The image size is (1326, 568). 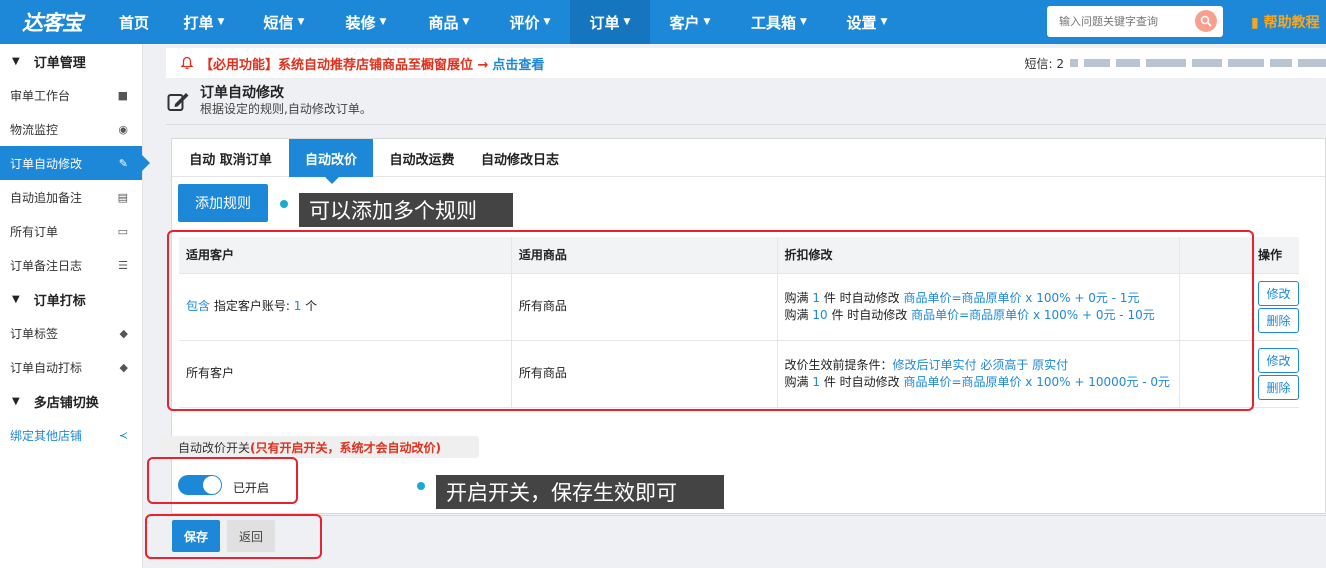 I want to click on switch-warning: (只有开启开关，系统才会自动改价), so click(x=345, y=447).